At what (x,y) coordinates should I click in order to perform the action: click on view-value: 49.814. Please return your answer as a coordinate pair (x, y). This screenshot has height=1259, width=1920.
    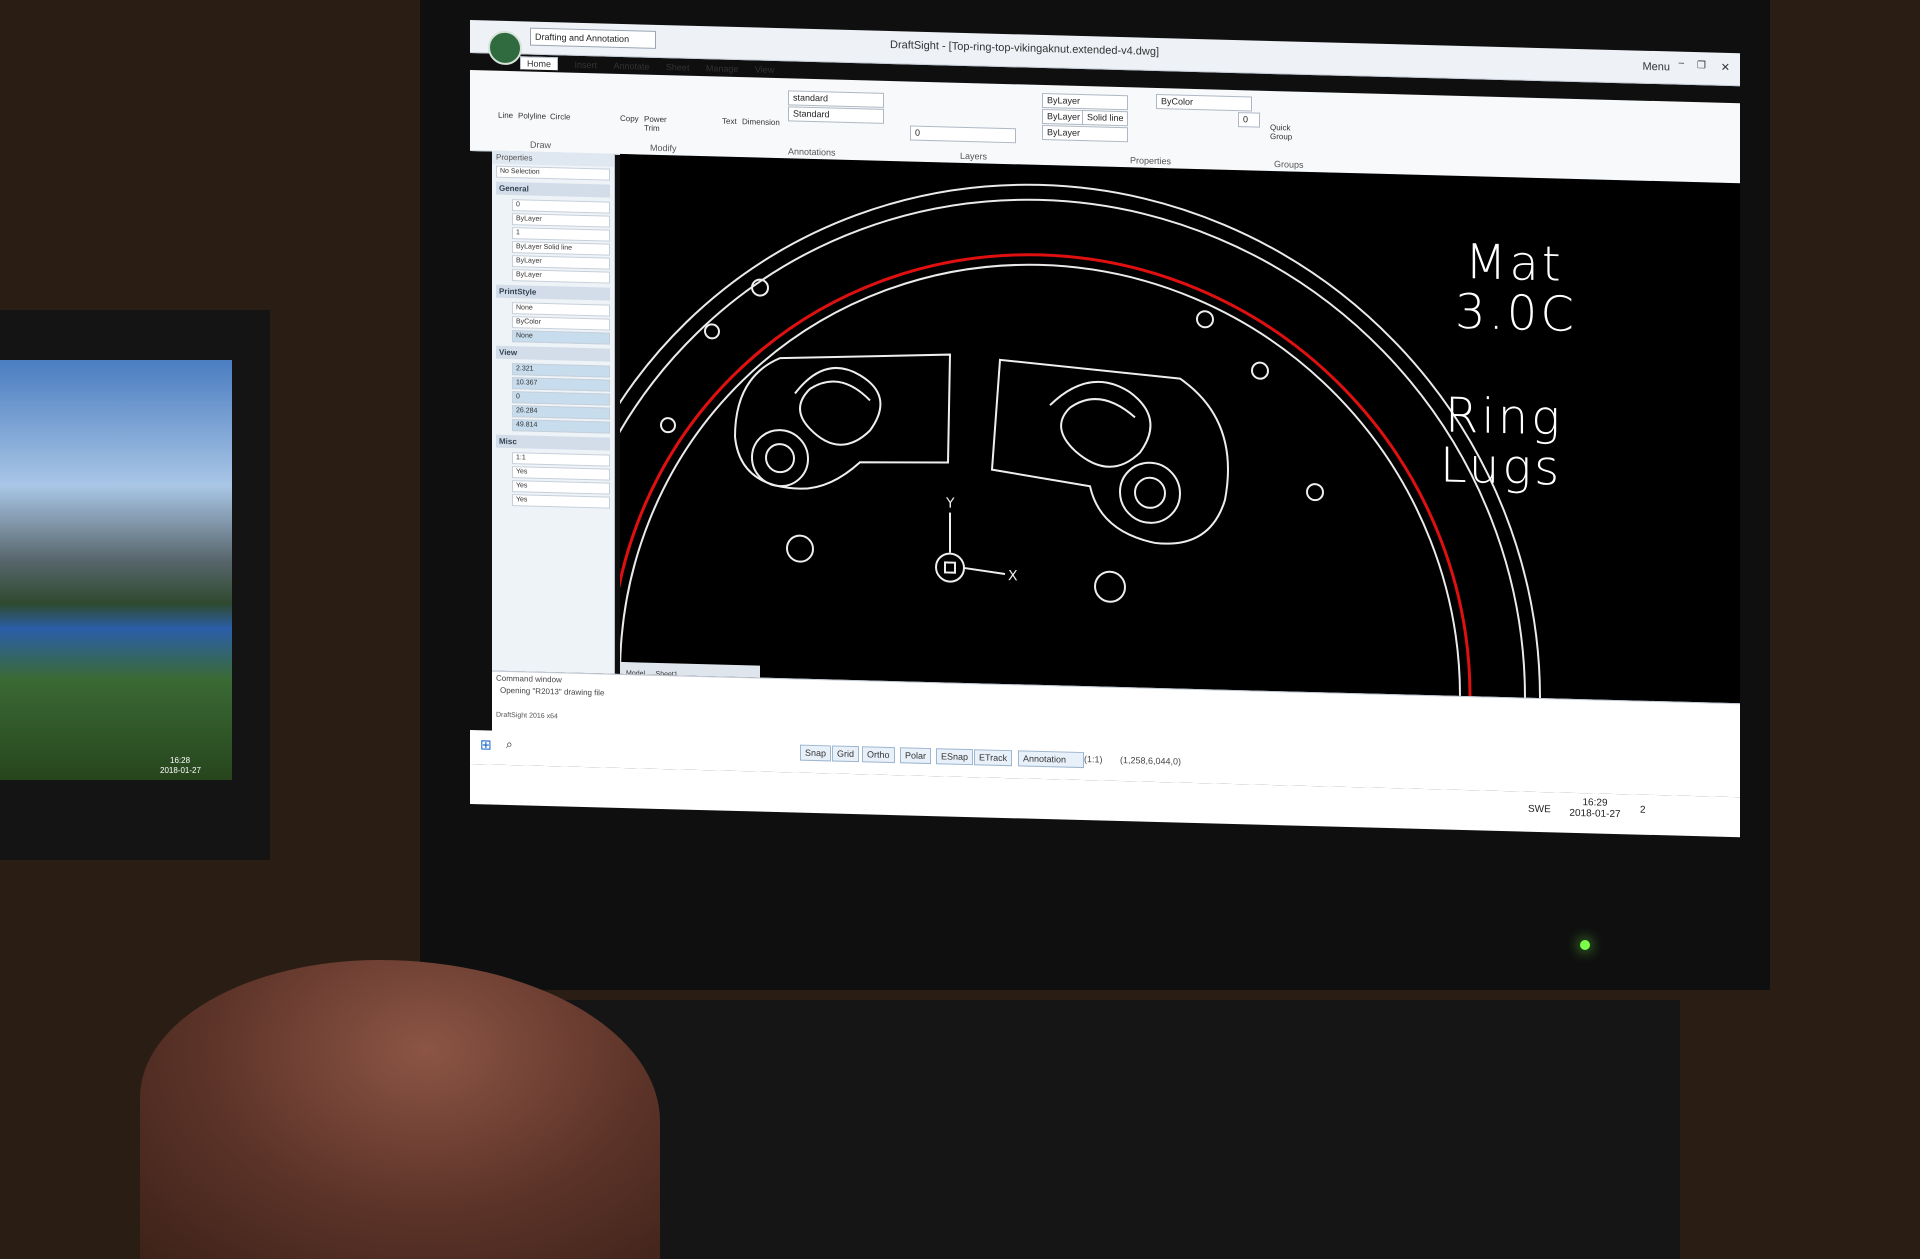
    Looking at the image, I should click on (561, 426).